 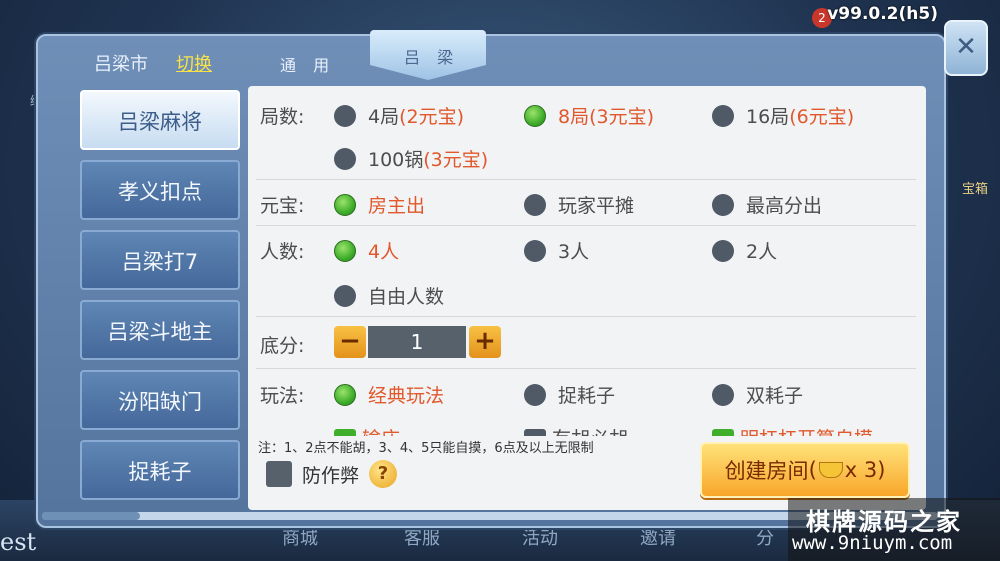 I want to click on anti-cheat-label: 防作弊, so click(x=331, y=475).